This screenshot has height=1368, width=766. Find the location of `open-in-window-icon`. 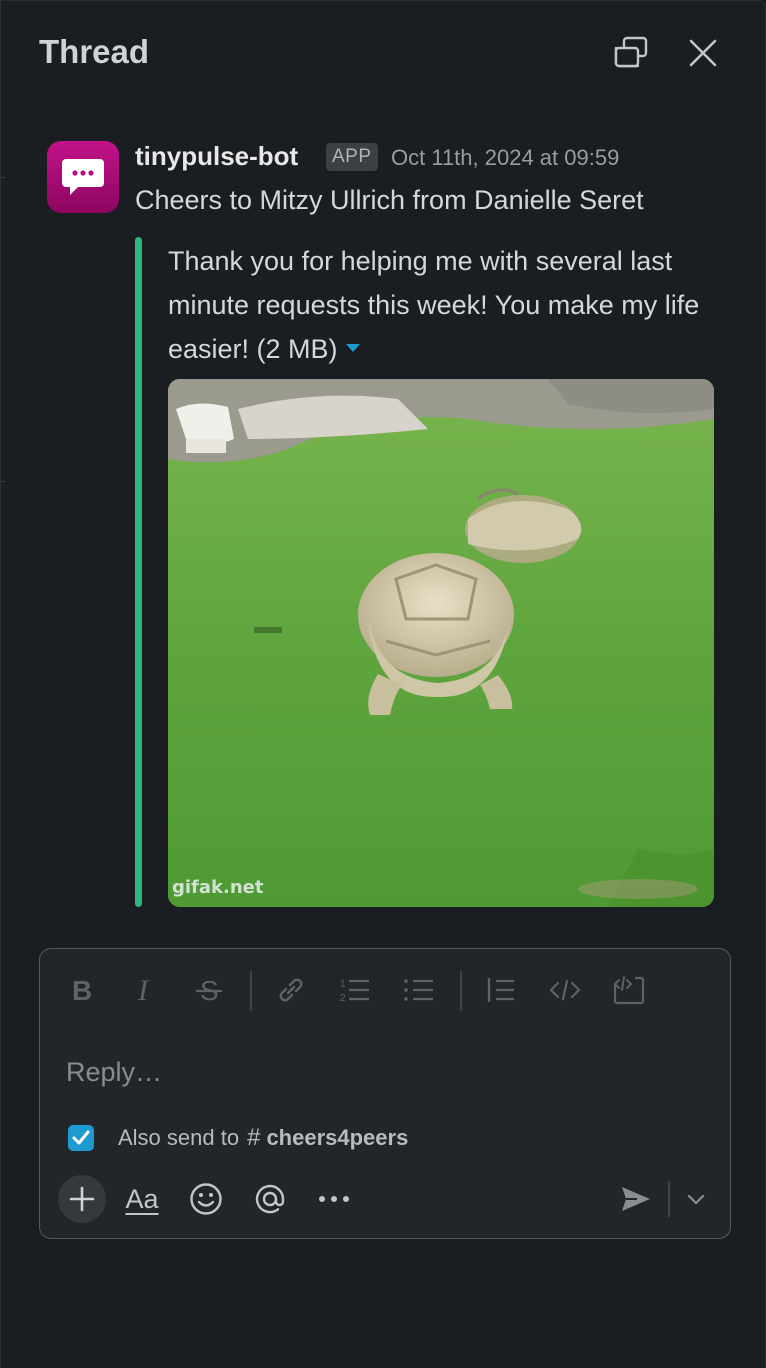

open-in-window-icon is located at coordinates (631, 52).